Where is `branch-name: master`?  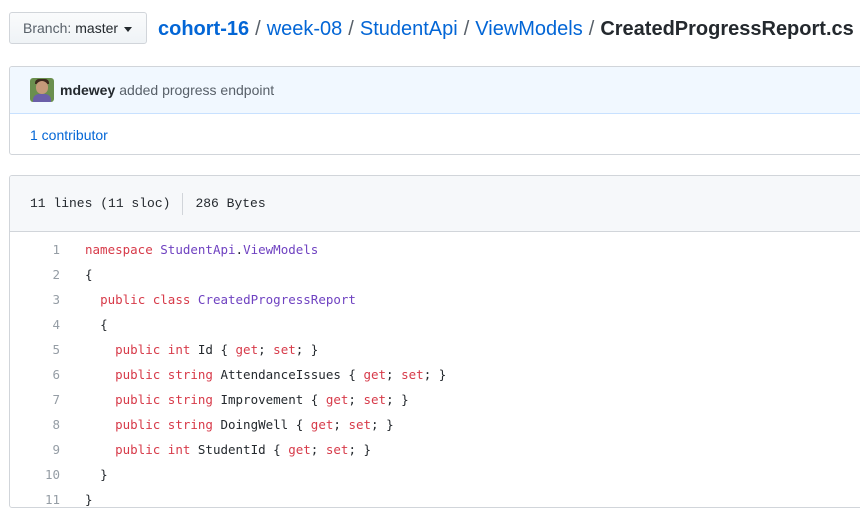
branch-name: master is located at coordinates (97, 28).